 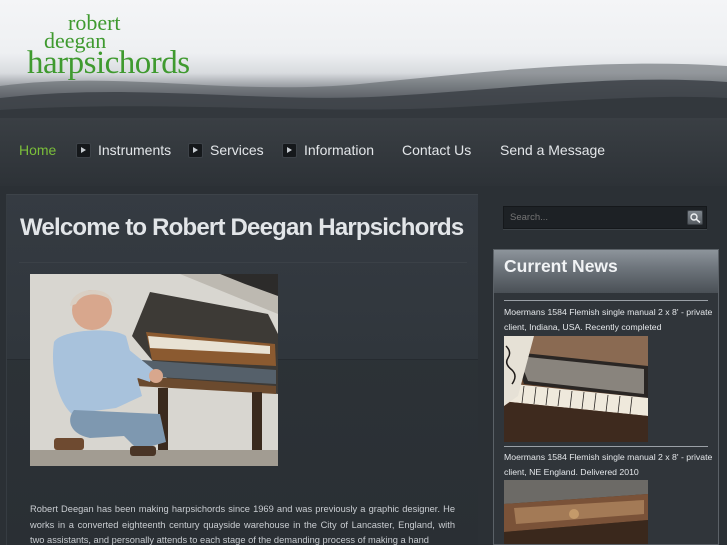 I want to click on nav-home-label: Home, so click(x=38, y=150).